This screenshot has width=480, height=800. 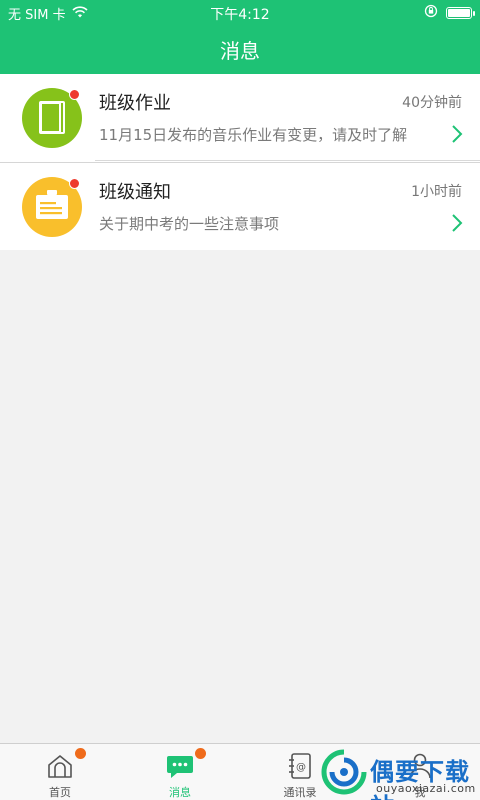 What do you see at coordinates (240, 15) in the screenshot?
I see `clock: 下午4:12` at bounding box center [240, 15].